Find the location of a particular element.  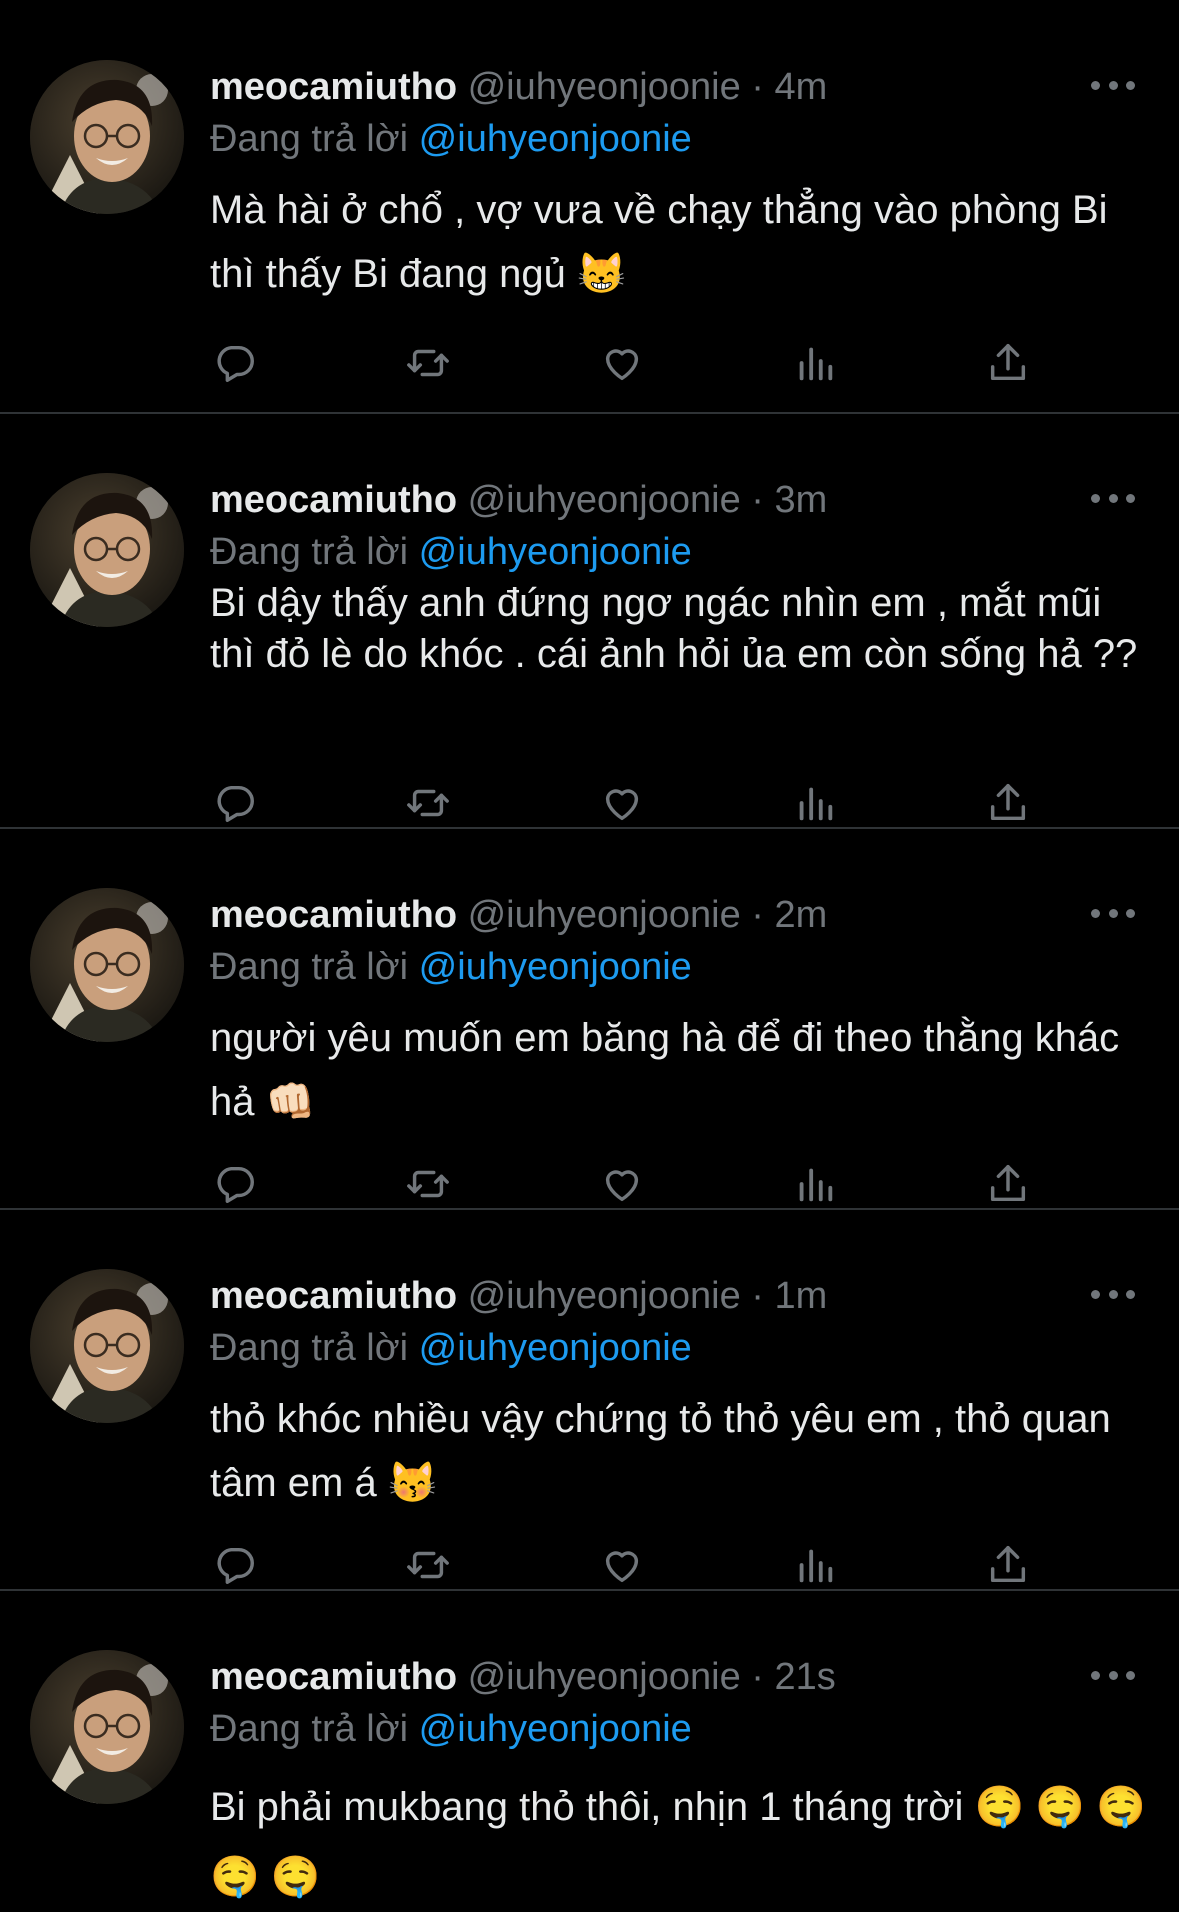

timestamp: 21s is located at coordinates (805, 1677).